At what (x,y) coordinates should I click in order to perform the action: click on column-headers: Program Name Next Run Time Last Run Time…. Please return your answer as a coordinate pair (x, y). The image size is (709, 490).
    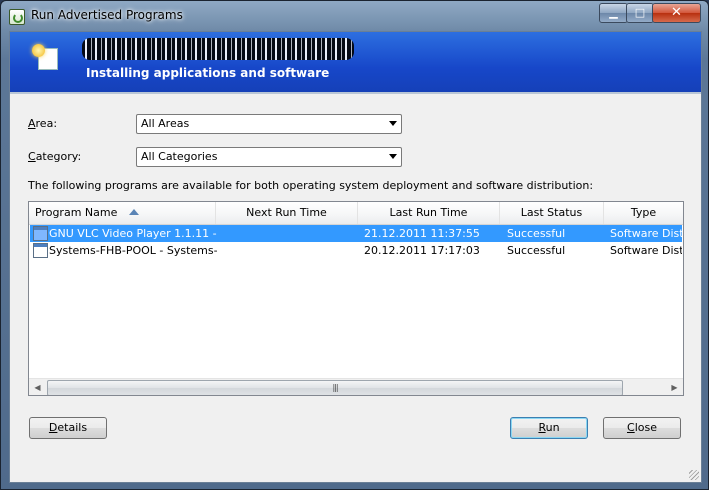
    Looking at the image, I should click on (356, 213).